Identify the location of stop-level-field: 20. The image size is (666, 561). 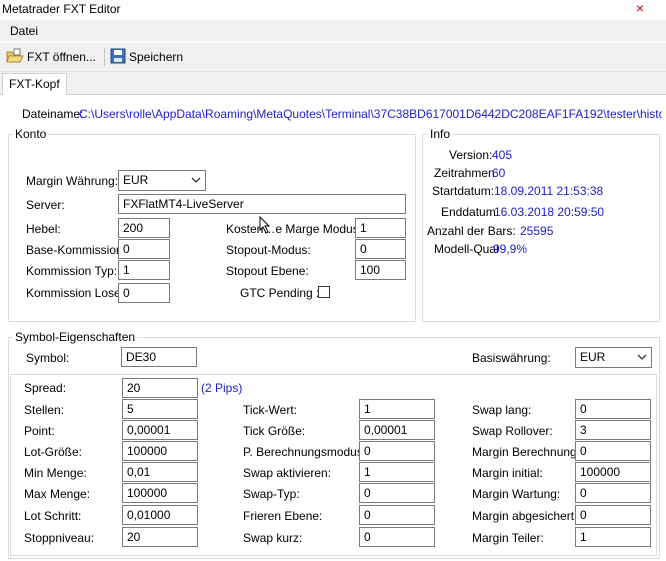
(160, 537).